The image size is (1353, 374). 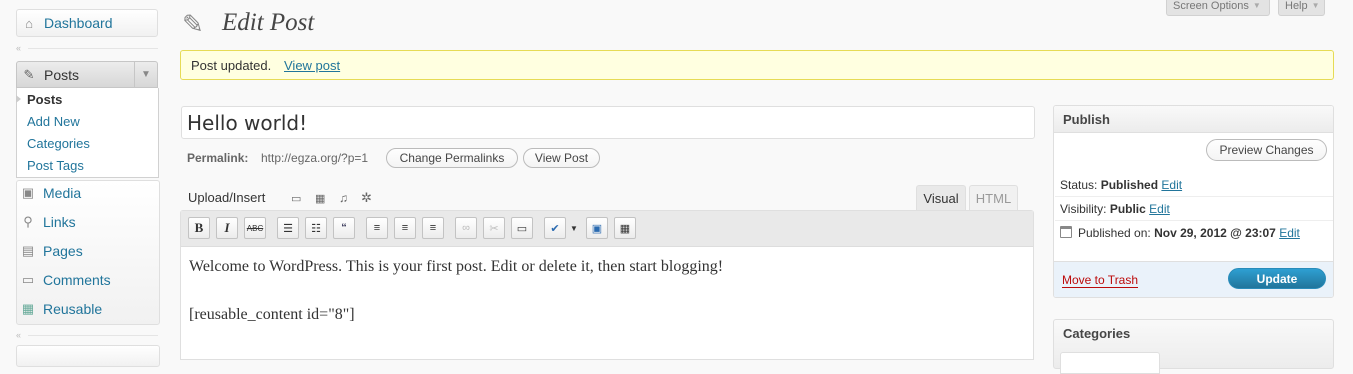 What do you see at coordinates (366, 198) in the screenshot?
I see `add-media-icon: ✲` at bounding box center [366, 198].